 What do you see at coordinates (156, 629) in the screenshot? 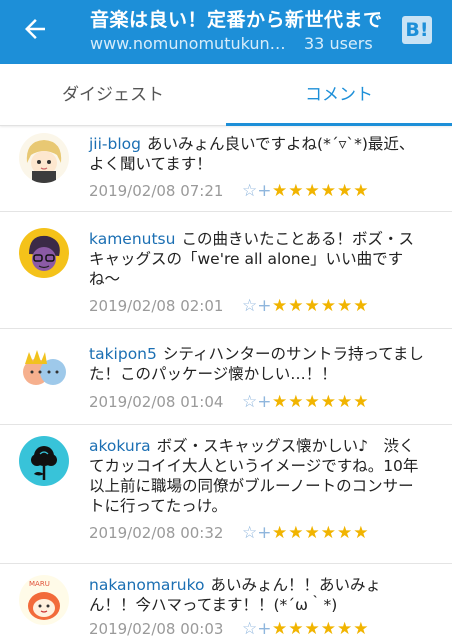
I see `comment-date: 2019/02/08 00:03` at bounding box center [156, 629].